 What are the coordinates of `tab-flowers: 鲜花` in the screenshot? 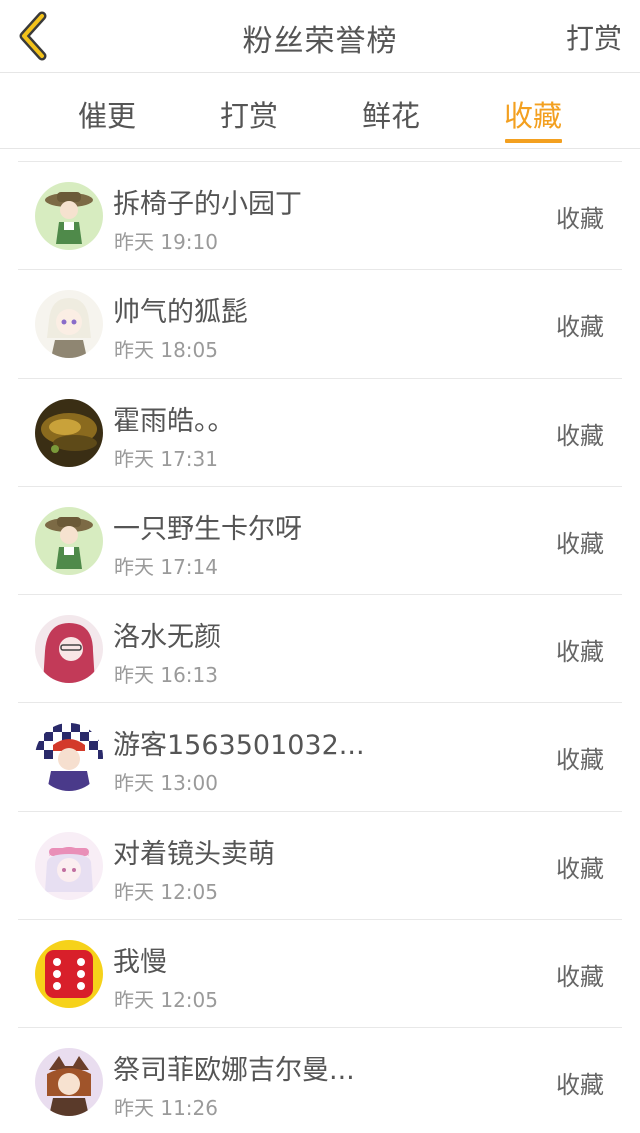 It's located at (391, 114).